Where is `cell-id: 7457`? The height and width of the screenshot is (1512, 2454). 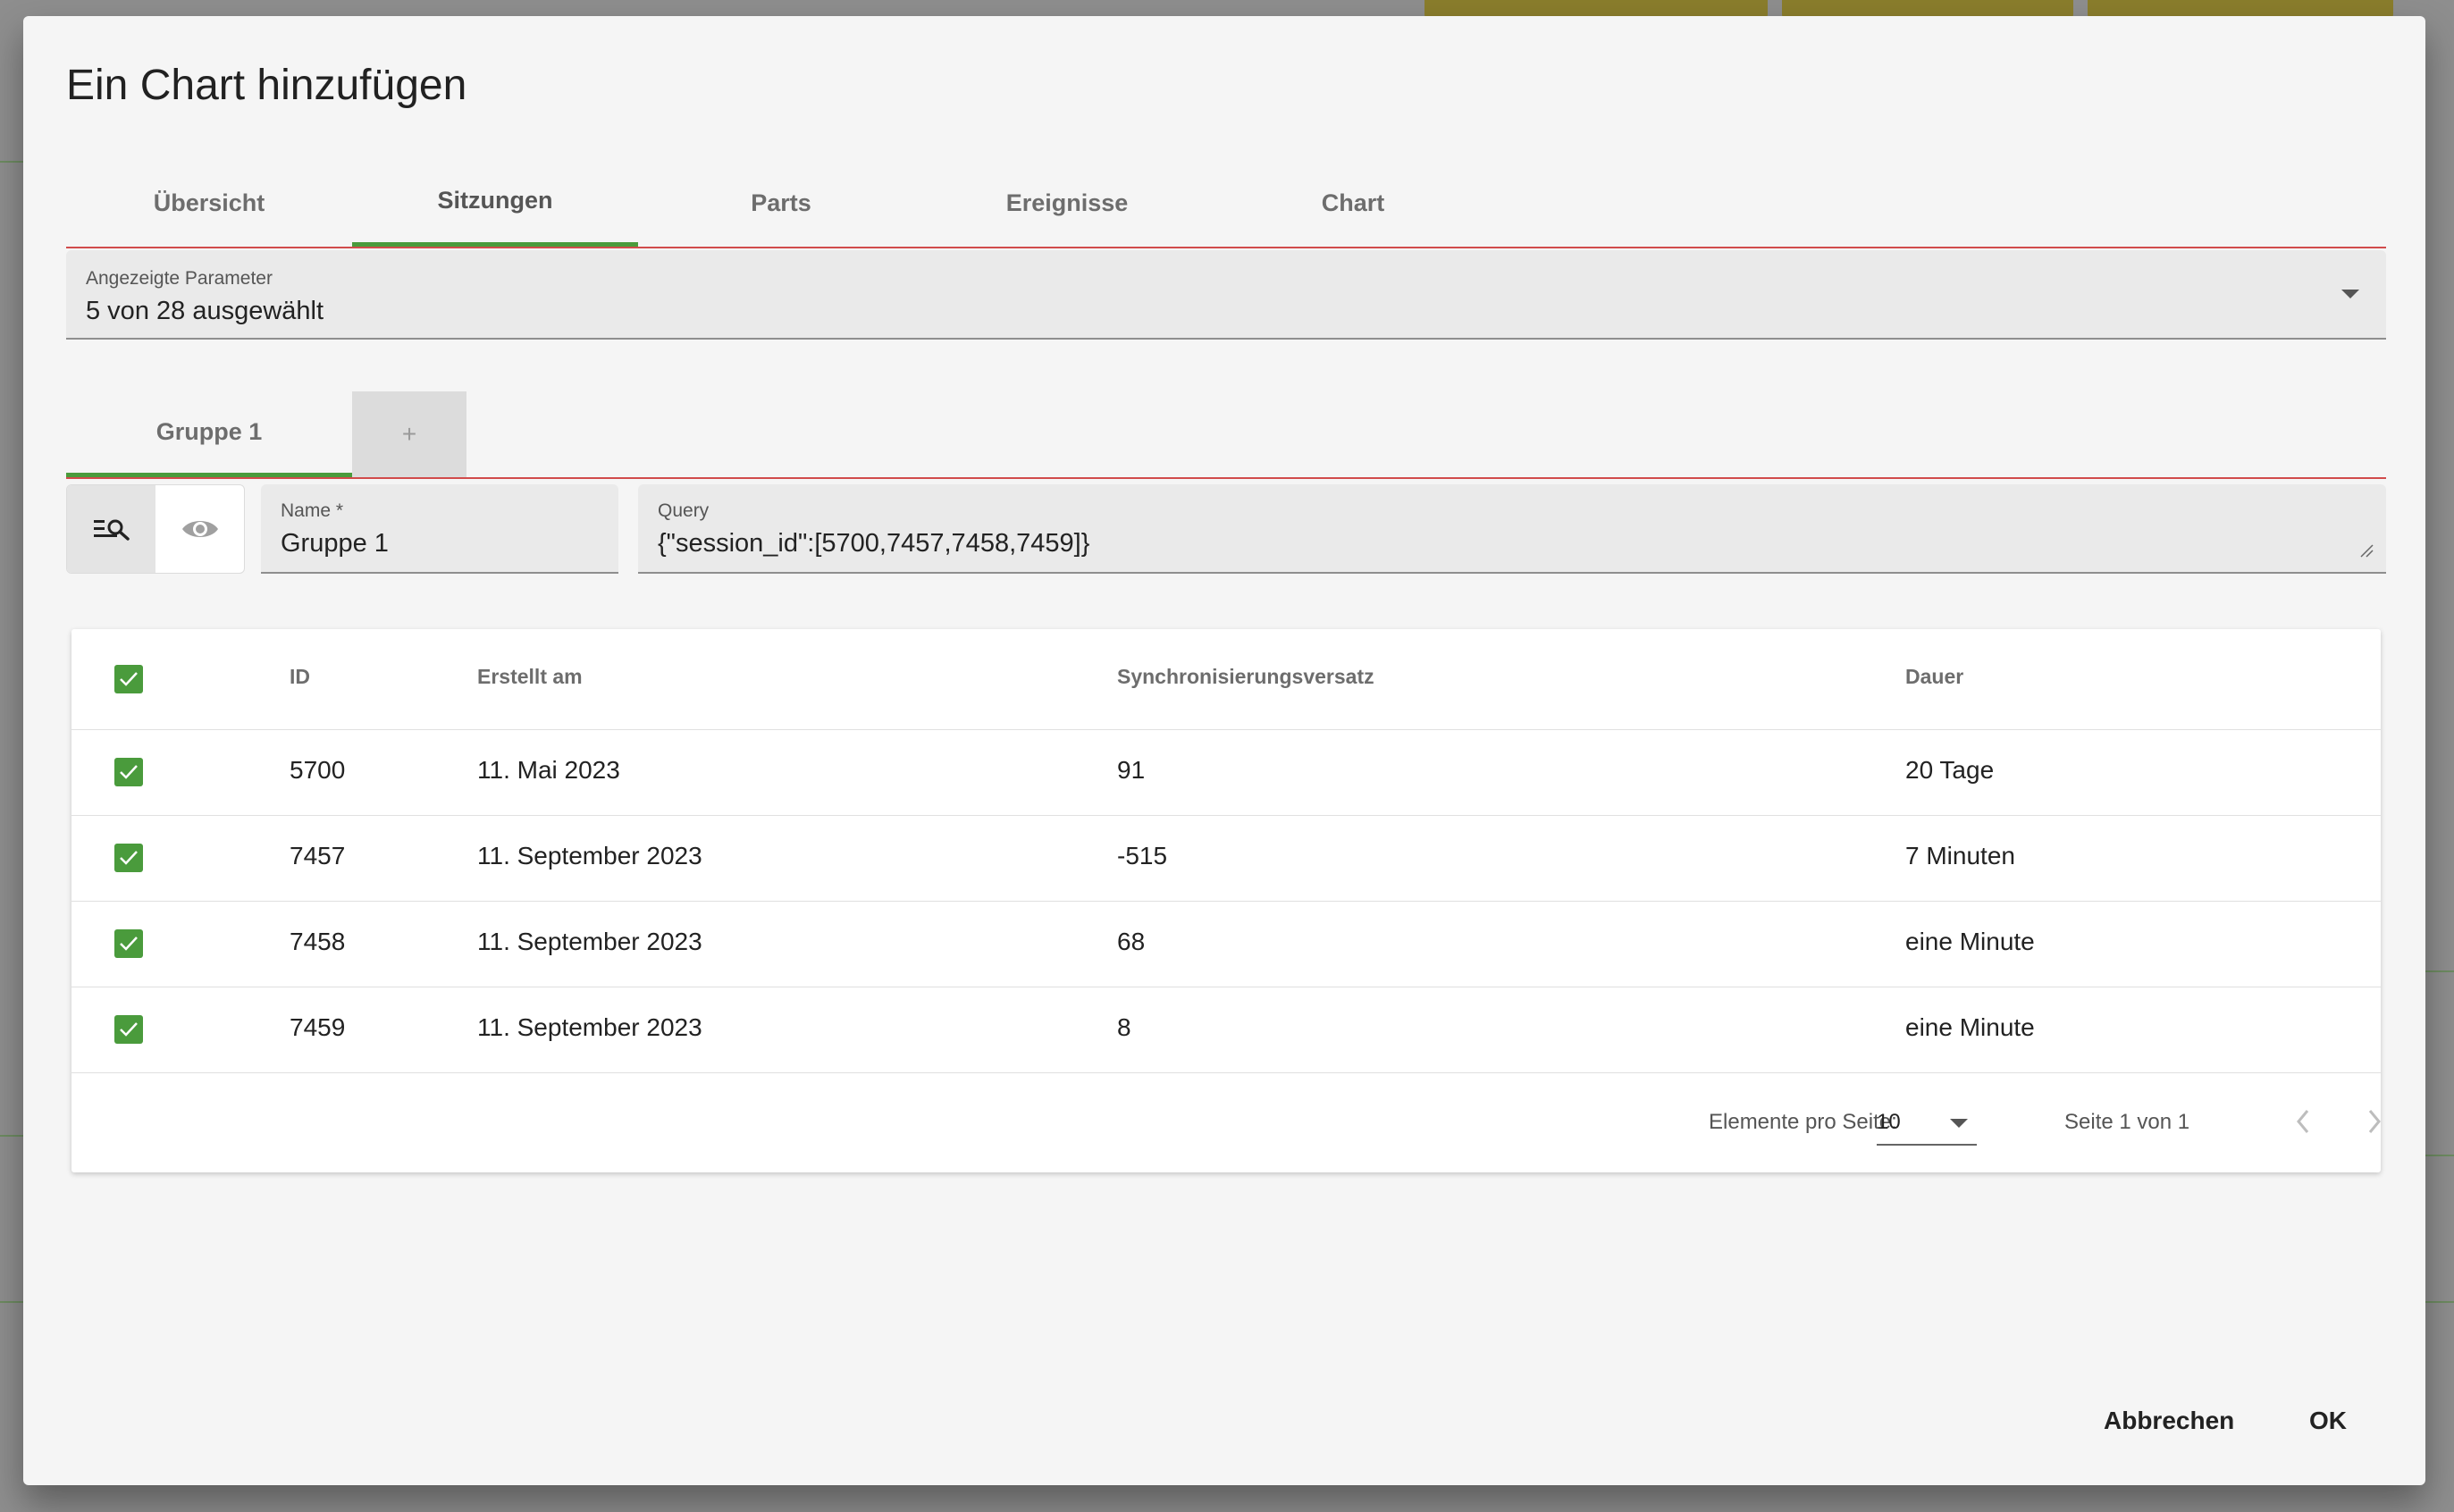
cell-id: 7457 is located at coordinates (318, 855).